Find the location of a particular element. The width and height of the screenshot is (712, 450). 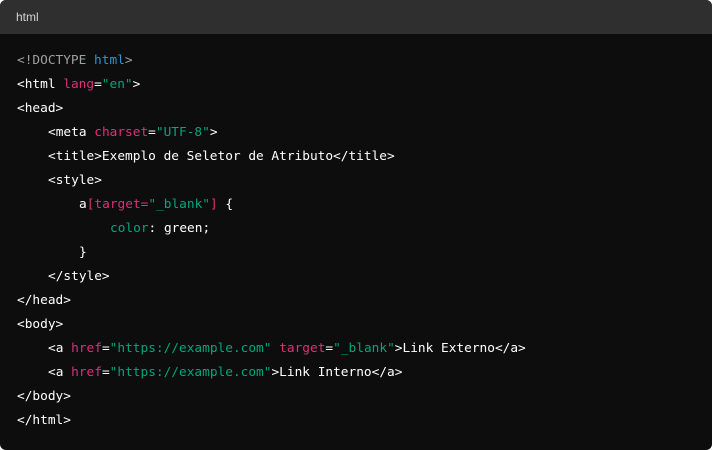

code-token-keyword: html is located at coordinates (109, 60).